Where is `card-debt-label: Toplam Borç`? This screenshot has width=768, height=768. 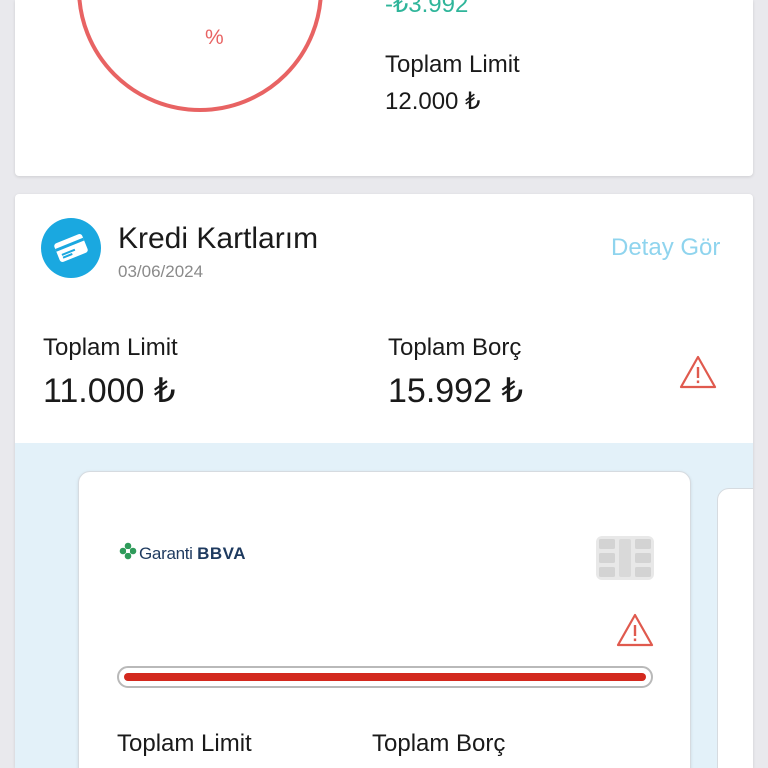 card-debt-label: Toplam Borç is located at coordinates (439, 743).